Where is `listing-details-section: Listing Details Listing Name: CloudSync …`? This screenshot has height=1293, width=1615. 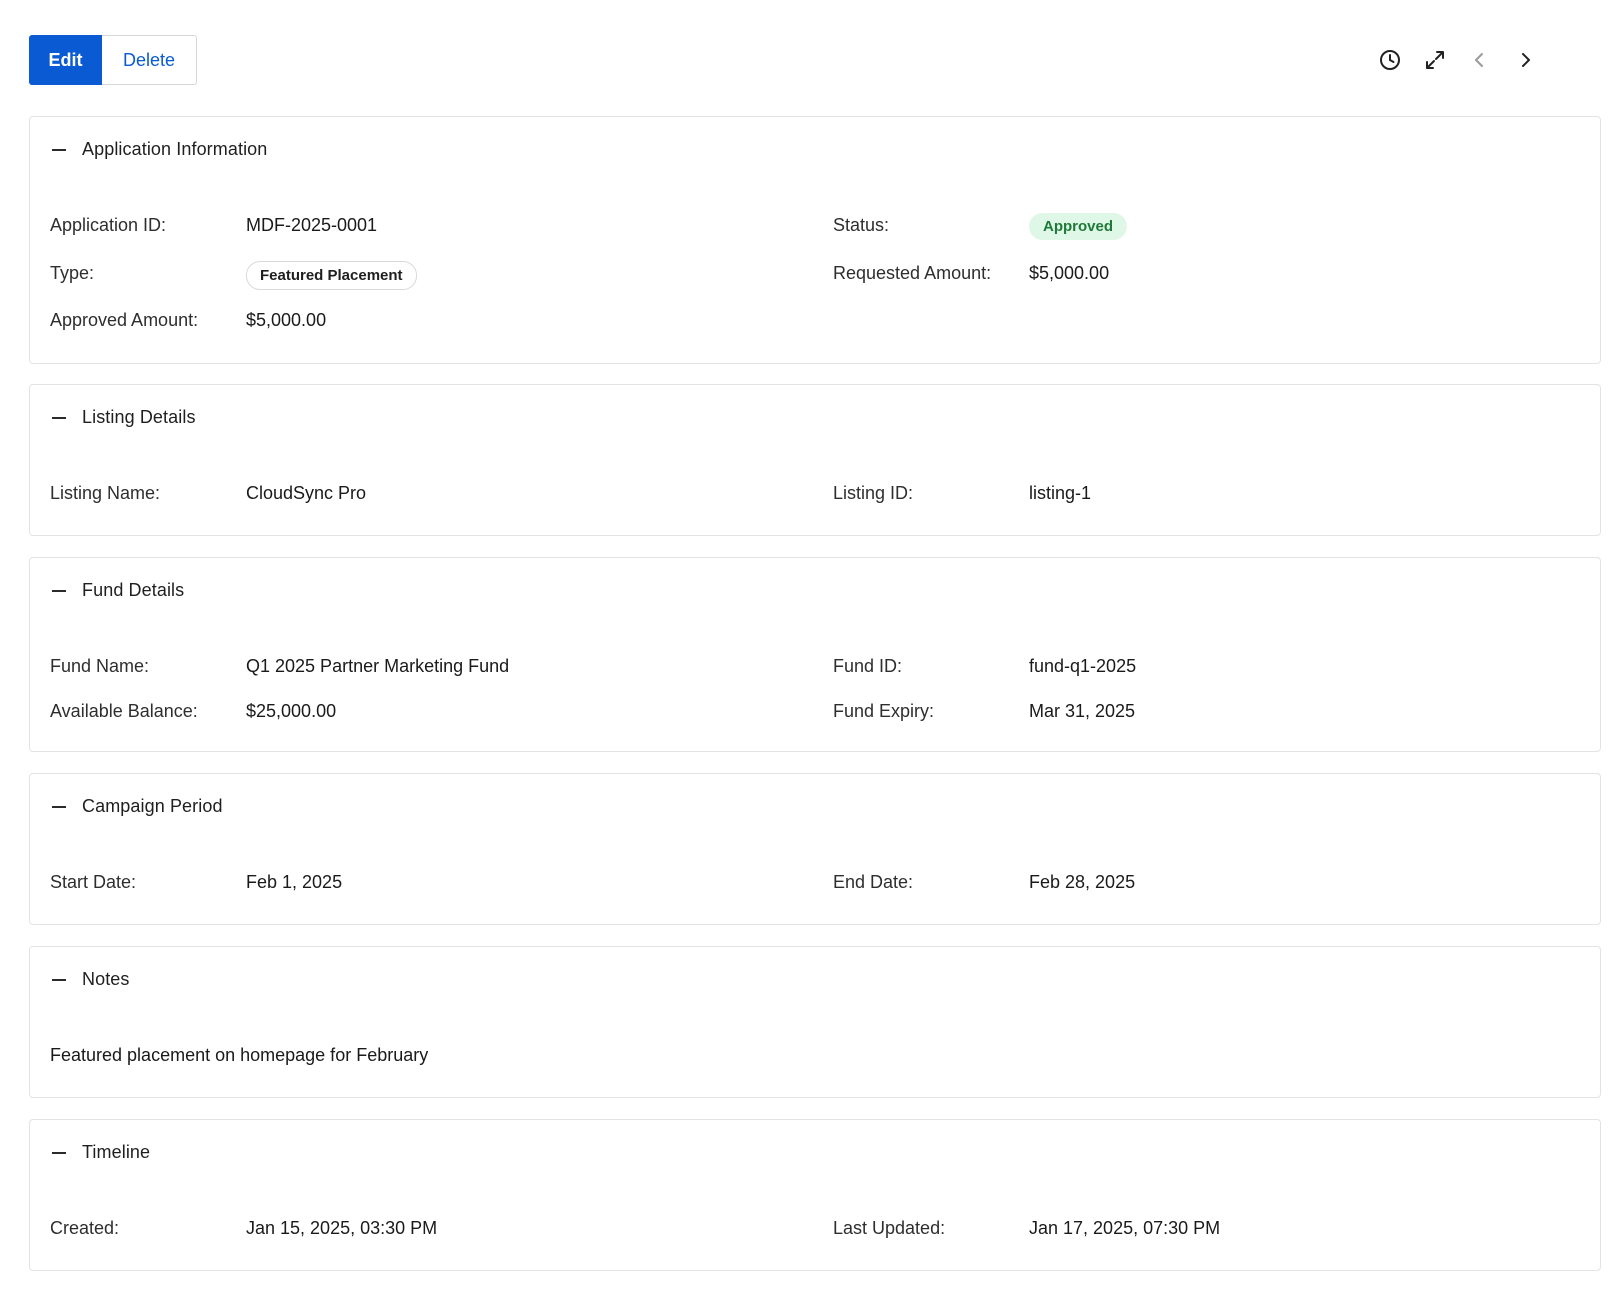
listing-details-section: Listing Details Listing Name: CloudSync … is located at coordinates (815, 460).